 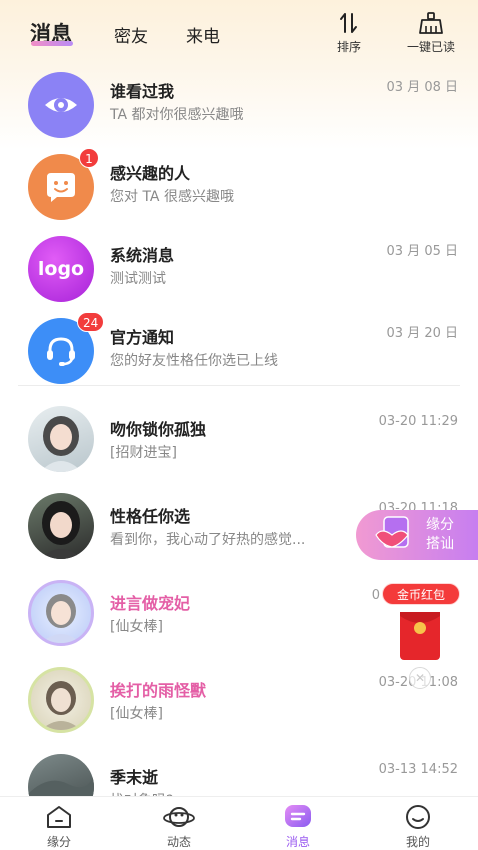 What do you see at coordinates (375, 595) in the screenshot?
I see `conversation-time: 0` at bounding box center [375, 595].